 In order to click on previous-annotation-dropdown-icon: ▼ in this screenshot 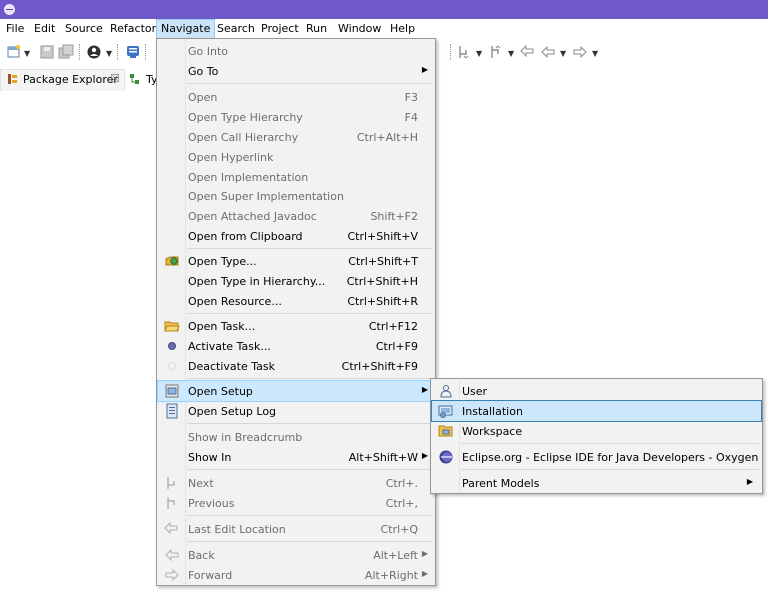, I will do `click(511, 53)`.